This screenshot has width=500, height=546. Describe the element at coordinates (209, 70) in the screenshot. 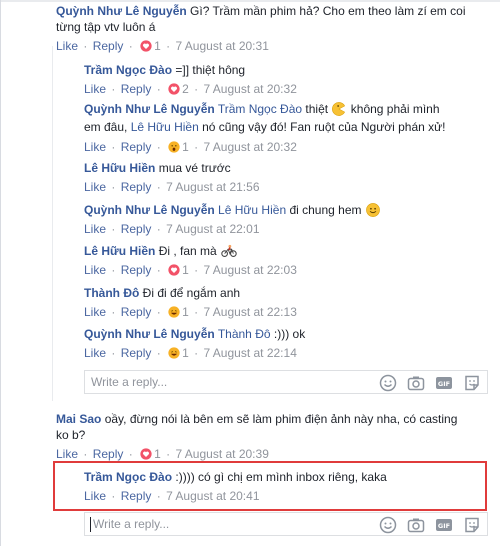

I see `comment-text: =]] thiệt hông` at that location.